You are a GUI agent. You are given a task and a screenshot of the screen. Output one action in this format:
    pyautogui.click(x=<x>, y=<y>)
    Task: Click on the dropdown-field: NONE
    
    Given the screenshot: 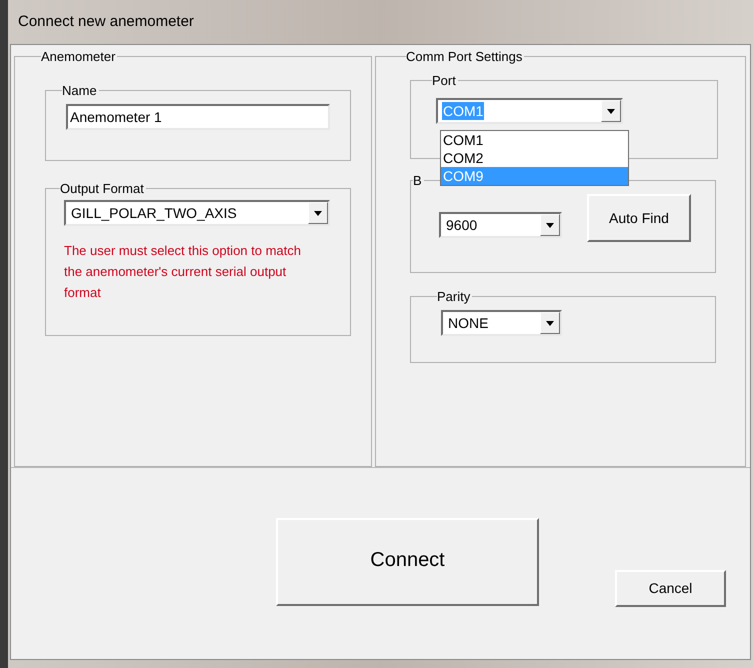 What is the action you would take?
    pyautogui.click(x=501, y=323)
    